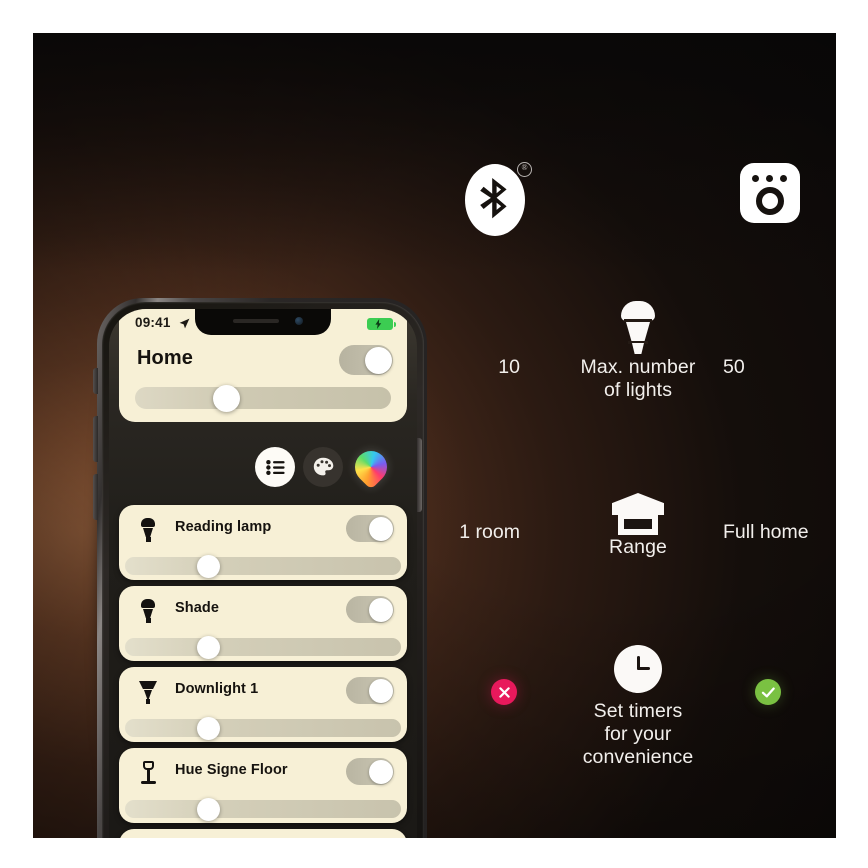 Image resolution: width=868 pixels, height=868 pixels. Describe the element at coordinates (509, 367) in the screenshot. I see `bluetooth-value-max-lights: 10` at that location.